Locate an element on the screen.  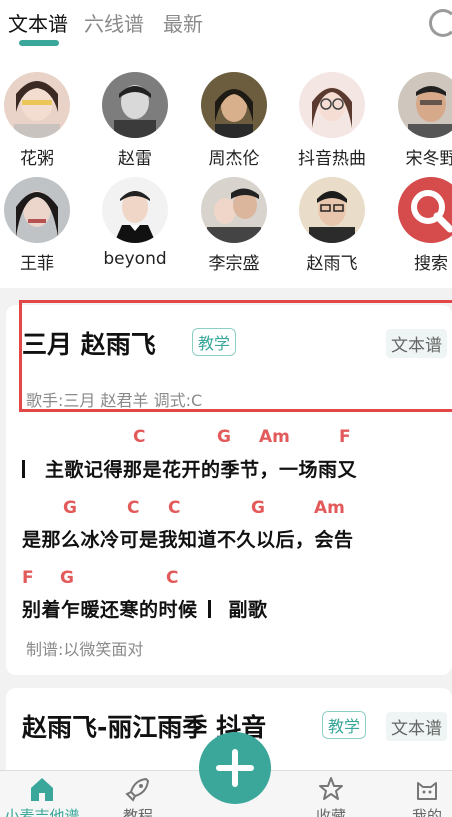
artist-name: 赵雨飞 is located at coordinates (332, 264).